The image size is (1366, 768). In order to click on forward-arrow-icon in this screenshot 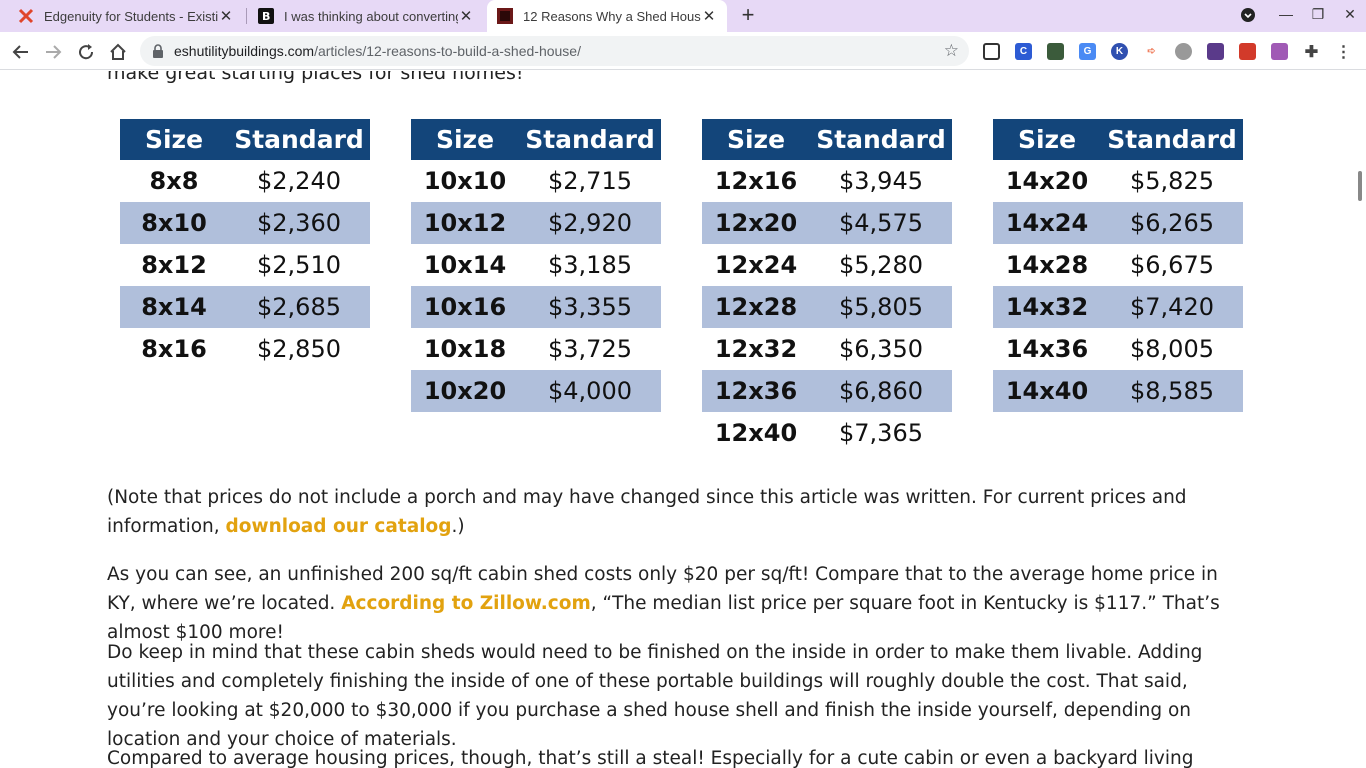, I will do `click(53, 52)`.